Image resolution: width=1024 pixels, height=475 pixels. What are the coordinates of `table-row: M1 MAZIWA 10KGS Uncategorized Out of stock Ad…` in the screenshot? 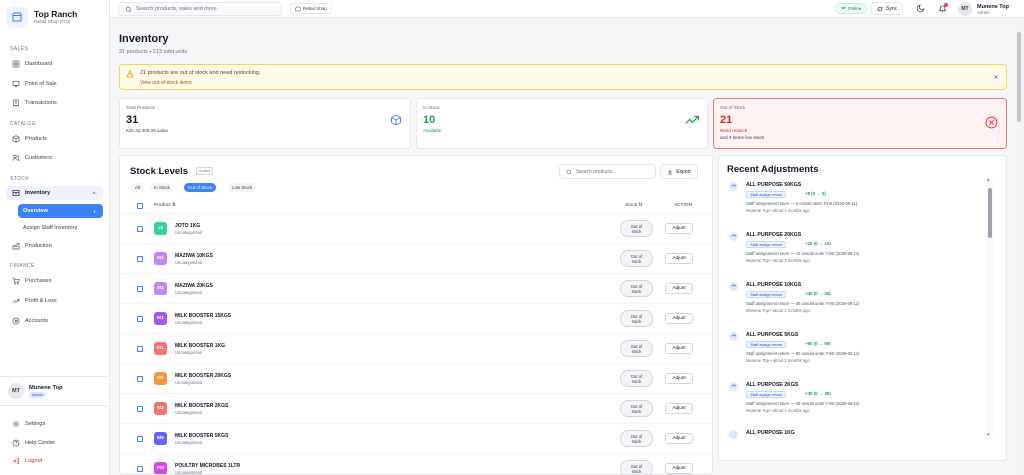 It's located at (416, 258).